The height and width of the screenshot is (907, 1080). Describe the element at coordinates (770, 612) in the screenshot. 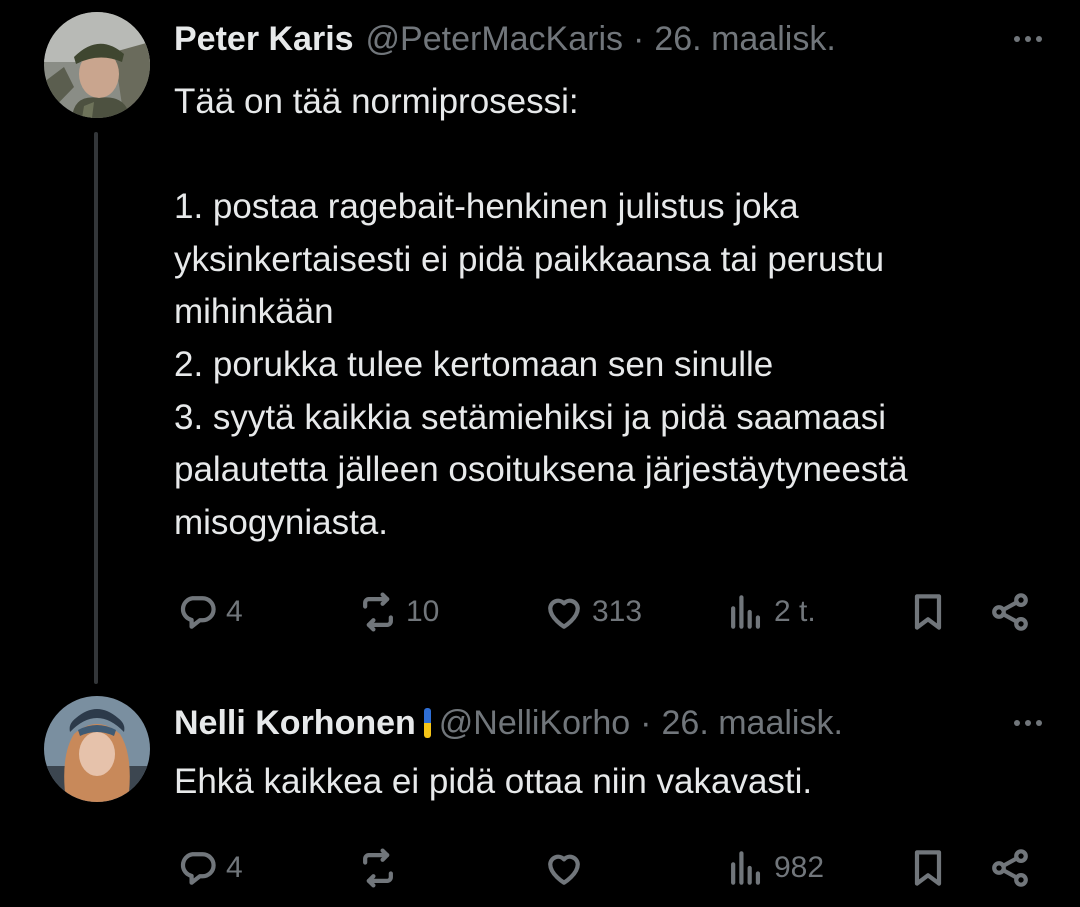

I see `views-button: 2 t.` at that location.